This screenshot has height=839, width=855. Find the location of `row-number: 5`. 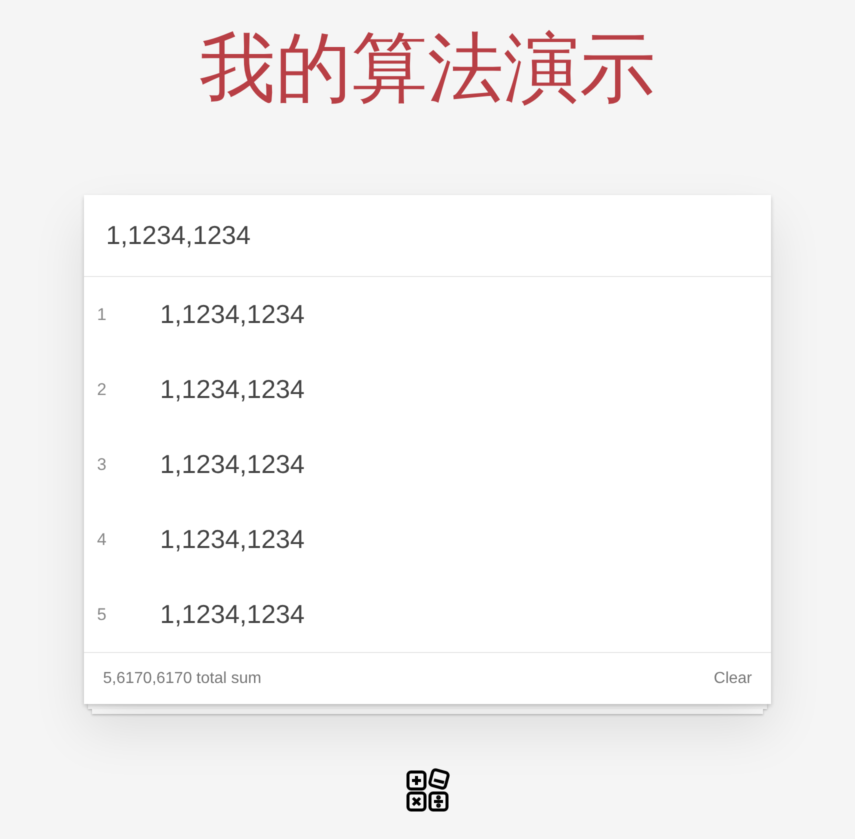

row-number: 5 is located at coordinates (102, 615).